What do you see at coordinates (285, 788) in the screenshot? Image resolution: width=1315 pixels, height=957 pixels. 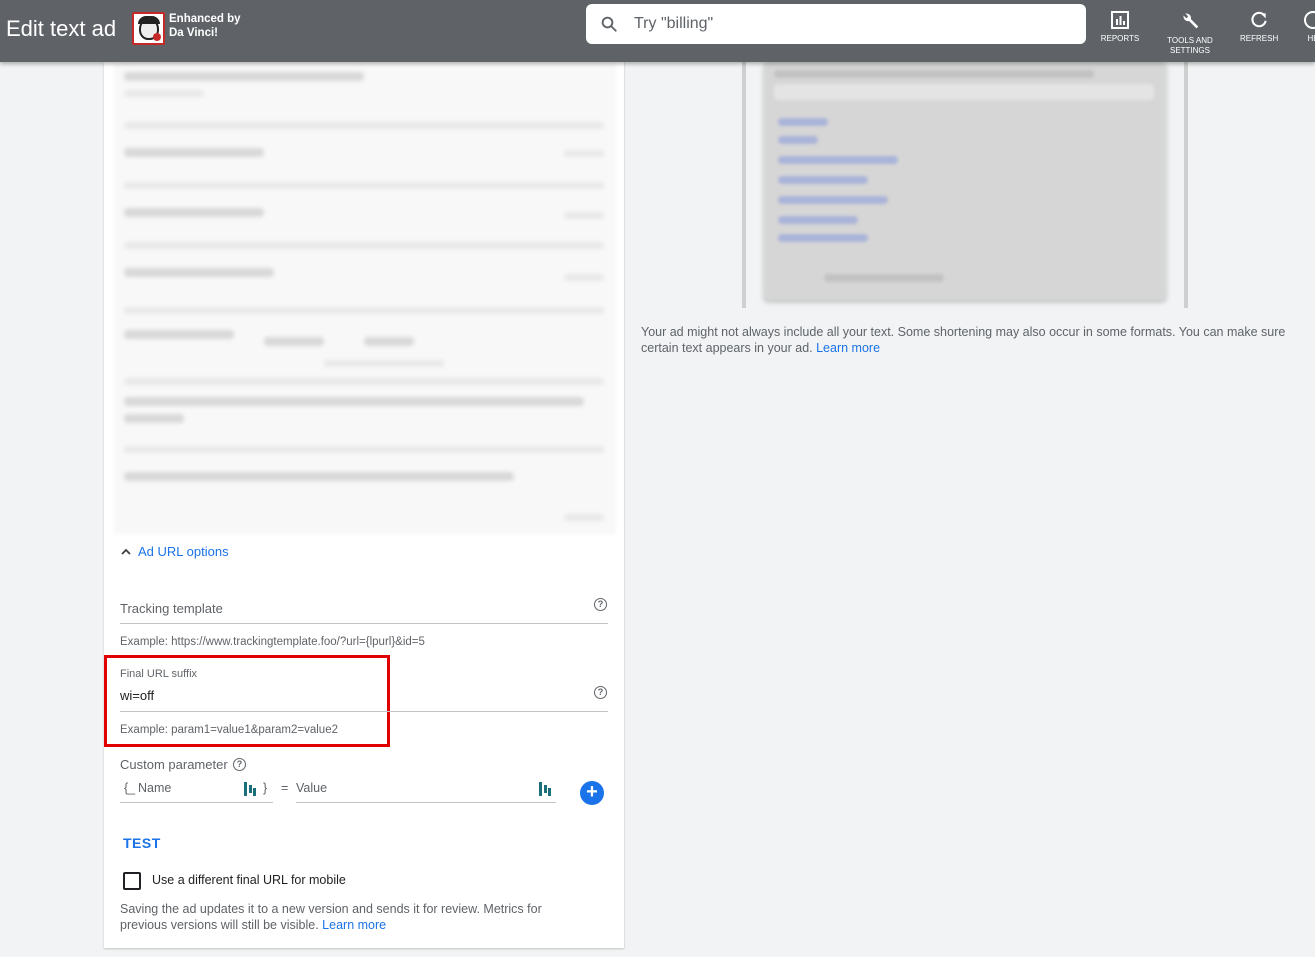 I see `custom-parameter-equals: =` at bounding box center [285, 788].